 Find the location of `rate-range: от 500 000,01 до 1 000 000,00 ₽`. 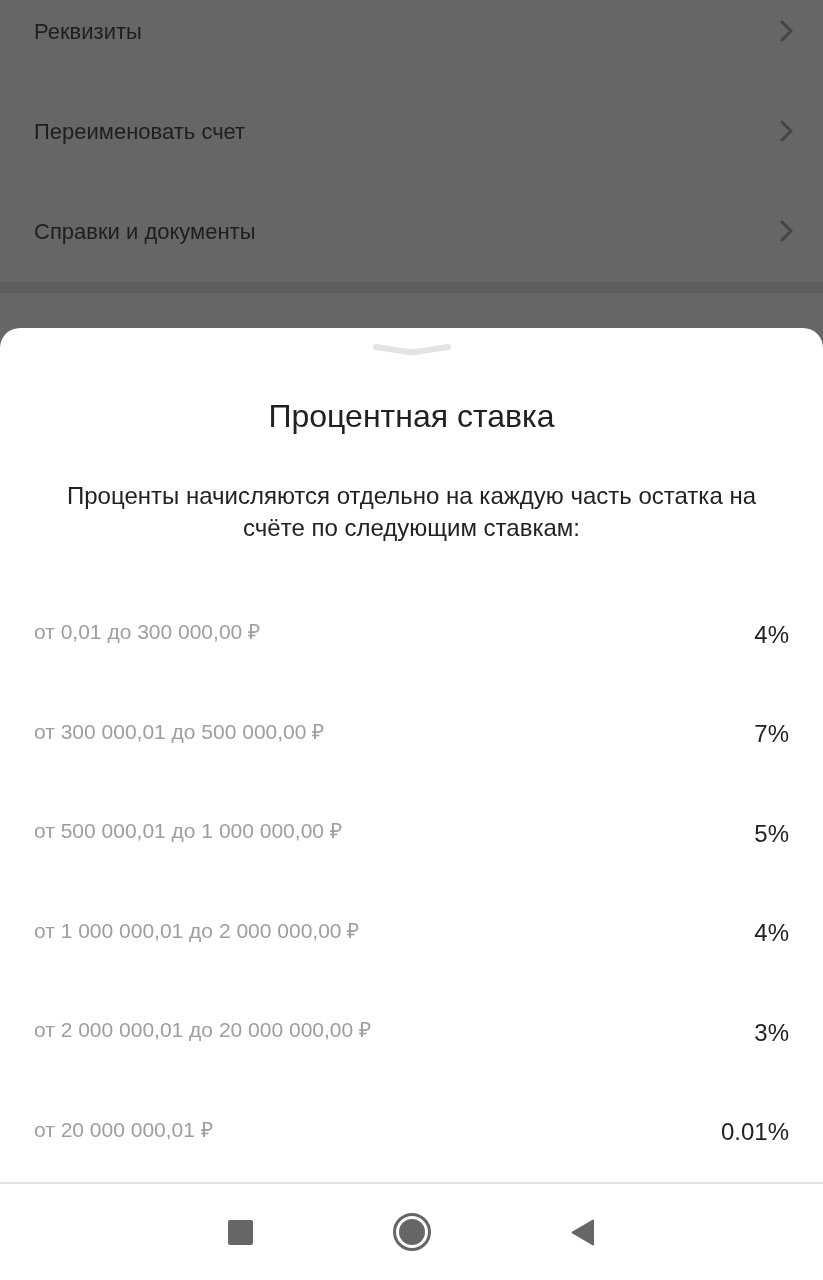

rate-range: от 500 000,01 до 1 000 000,00 ₽ is located at coordinates (188, 831).